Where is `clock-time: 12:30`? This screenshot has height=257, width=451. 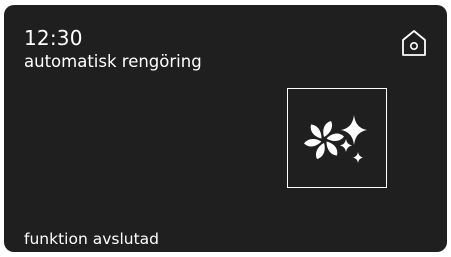
clock-time: 12:30 is located at coordinates (53, 38).